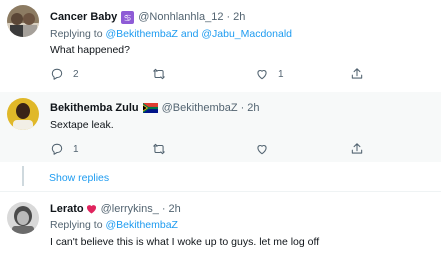  I want to click on mention-link: @Jabu_Macdonald, so click(246, 34).